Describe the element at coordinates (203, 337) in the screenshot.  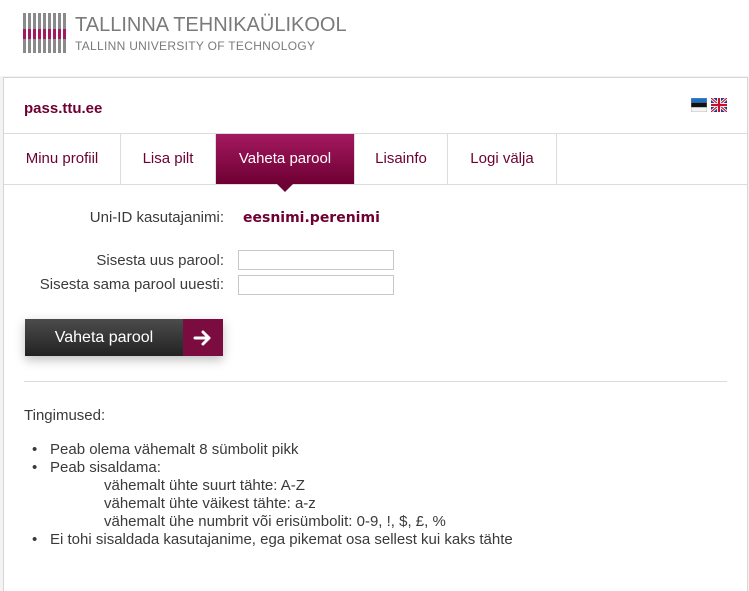
I see `arrow-right-icon` at that location.